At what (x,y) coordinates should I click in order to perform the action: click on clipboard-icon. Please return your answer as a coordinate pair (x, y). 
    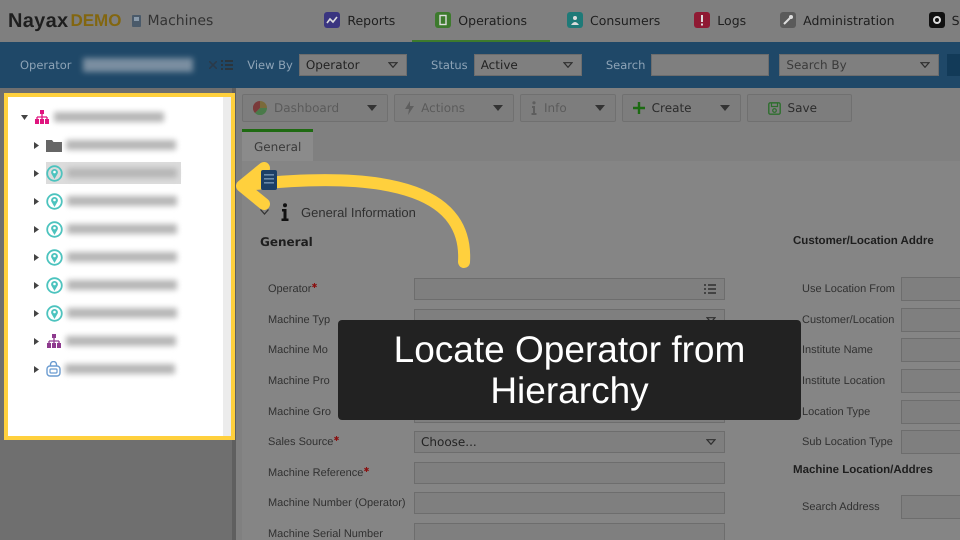
    Looking at the image, I should click on (443, 20).